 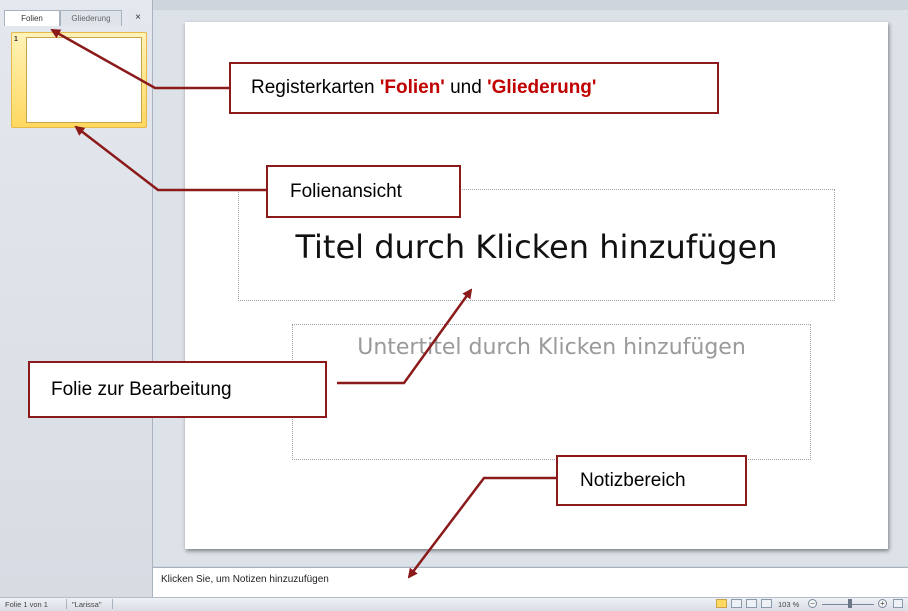 What do you see at coordinates (87, 604) in the screenshot?
I see `theme-name-status: "Larissa"` at bounding box center [87, 604].